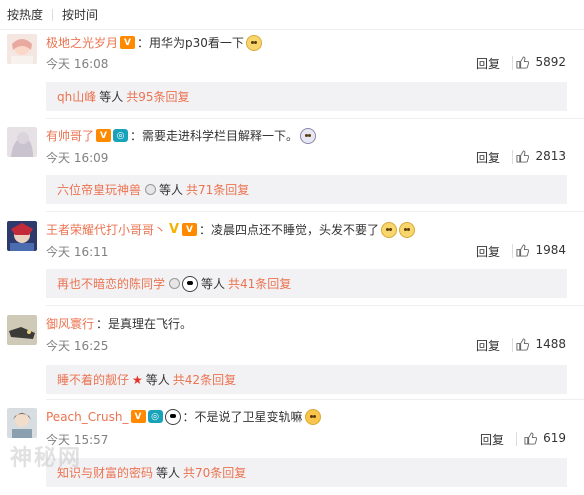 This screenshot has width=584, height=495. I want to click on subreply-summary: 睡不着的靓仔 ★ 等人 共42条回复, so click(306, 379).